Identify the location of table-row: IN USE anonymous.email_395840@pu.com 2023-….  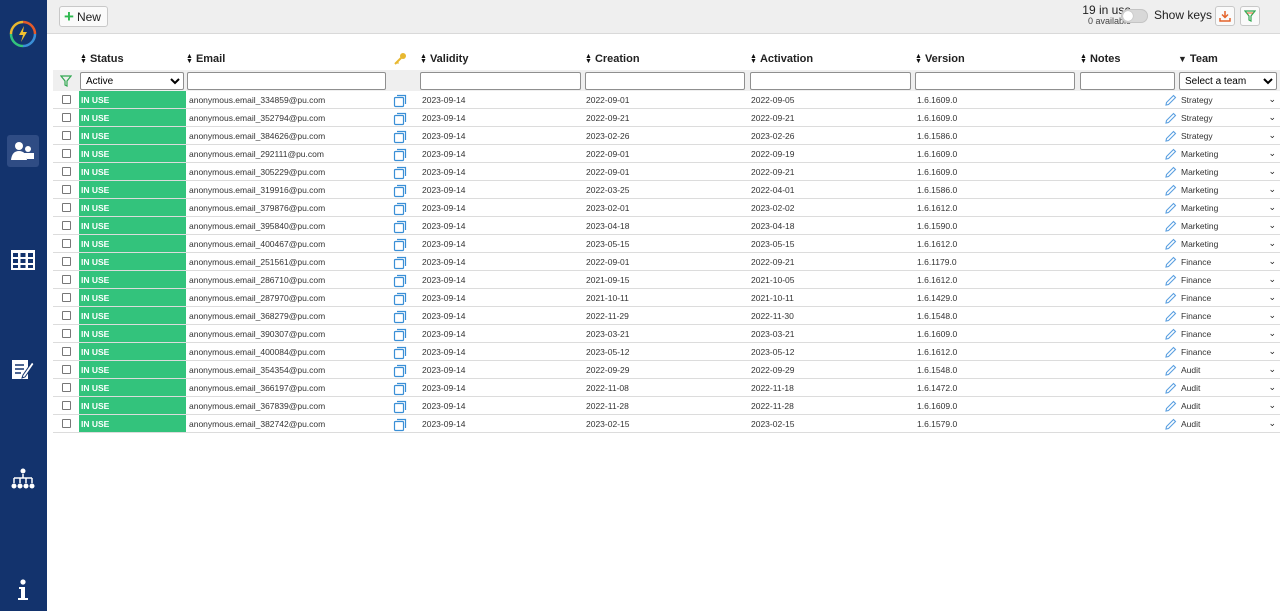
(666, 226).